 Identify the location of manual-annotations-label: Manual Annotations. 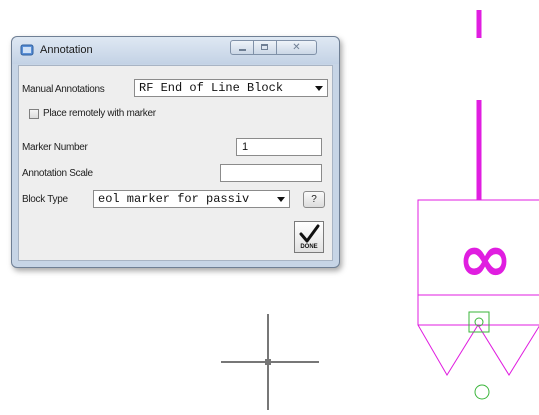
(63, 89).